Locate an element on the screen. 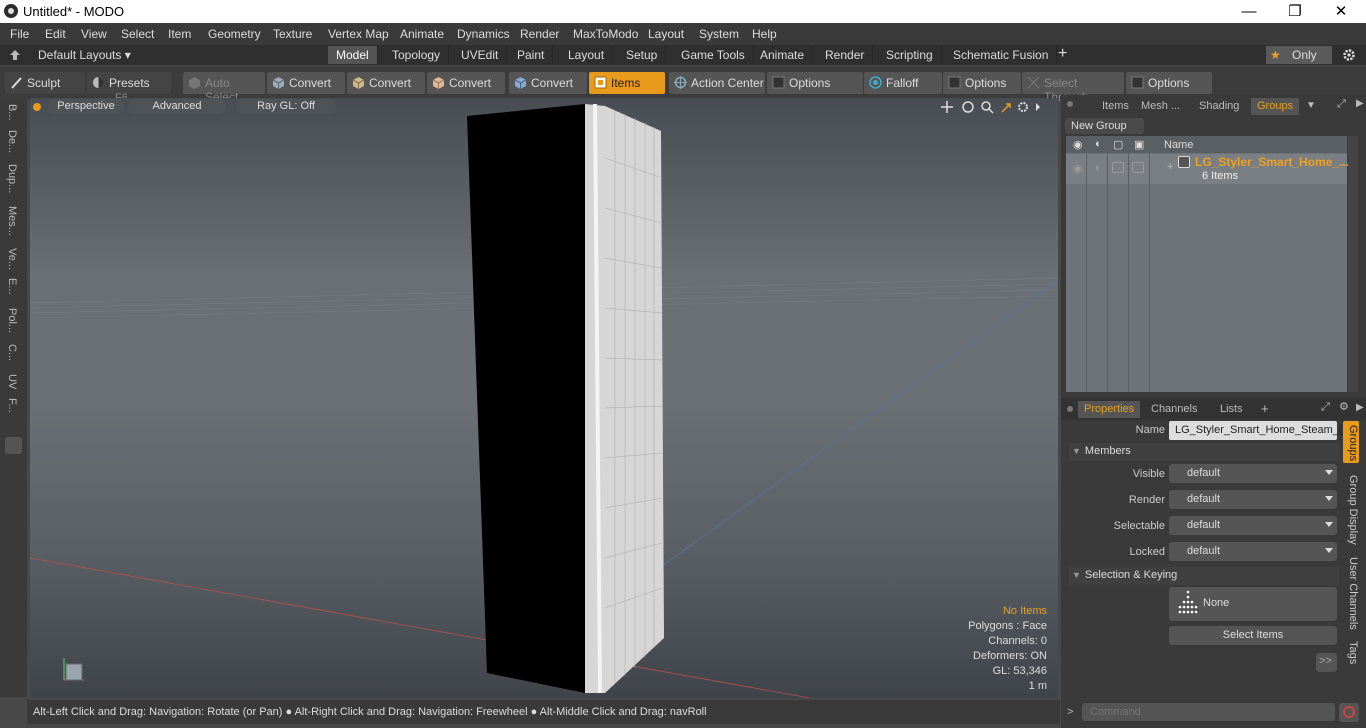 This screenshot has width=1366, height=728. select-through-button: Select Through is located at coordinates (1073, 88).